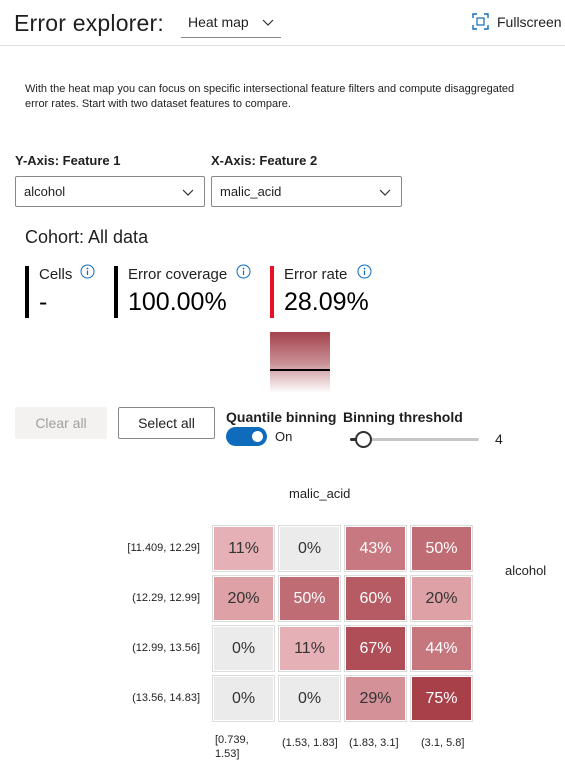  Describe the element at coordinates (403, 417) in the screenshot. I see `binning-threshold-label: Binning threshold` at that location.